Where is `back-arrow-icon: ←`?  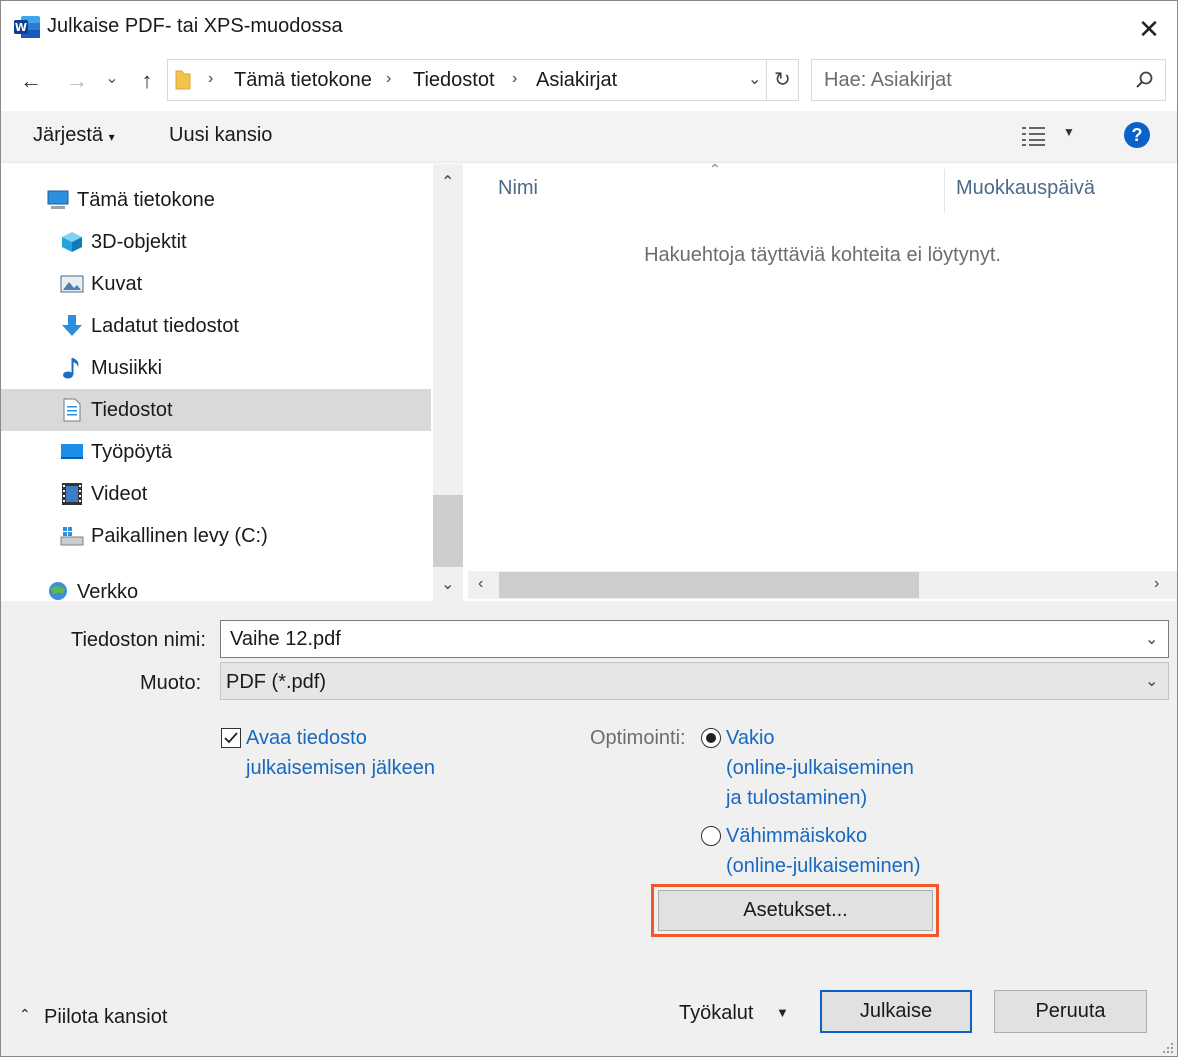 back-arrow-icon: ← is located at coordinates (31, 80).